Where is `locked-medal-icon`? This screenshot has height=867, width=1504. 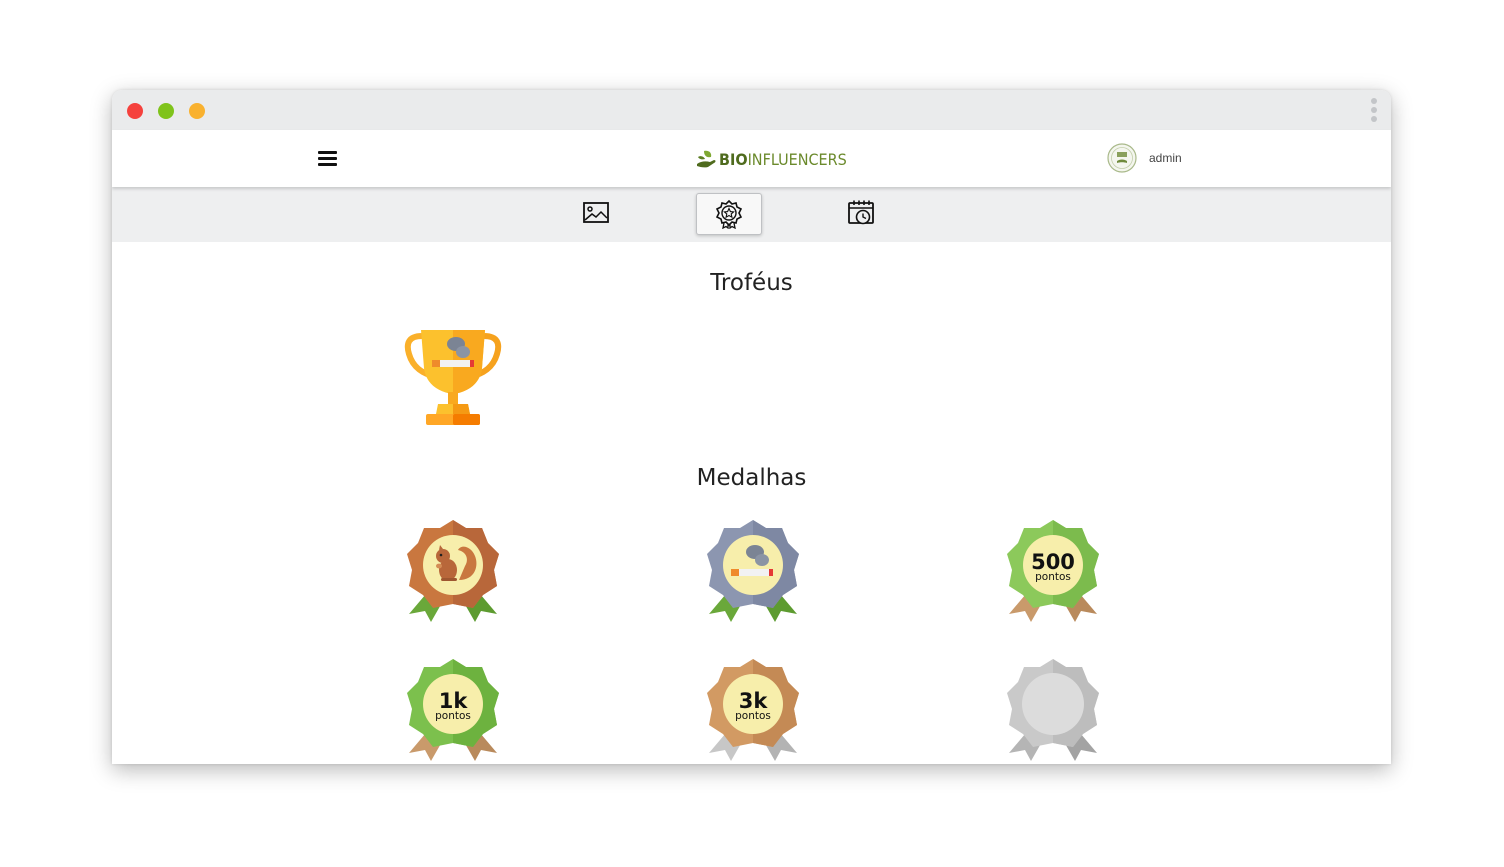
locked-medal-icon is located at coordinates (1053, 710).